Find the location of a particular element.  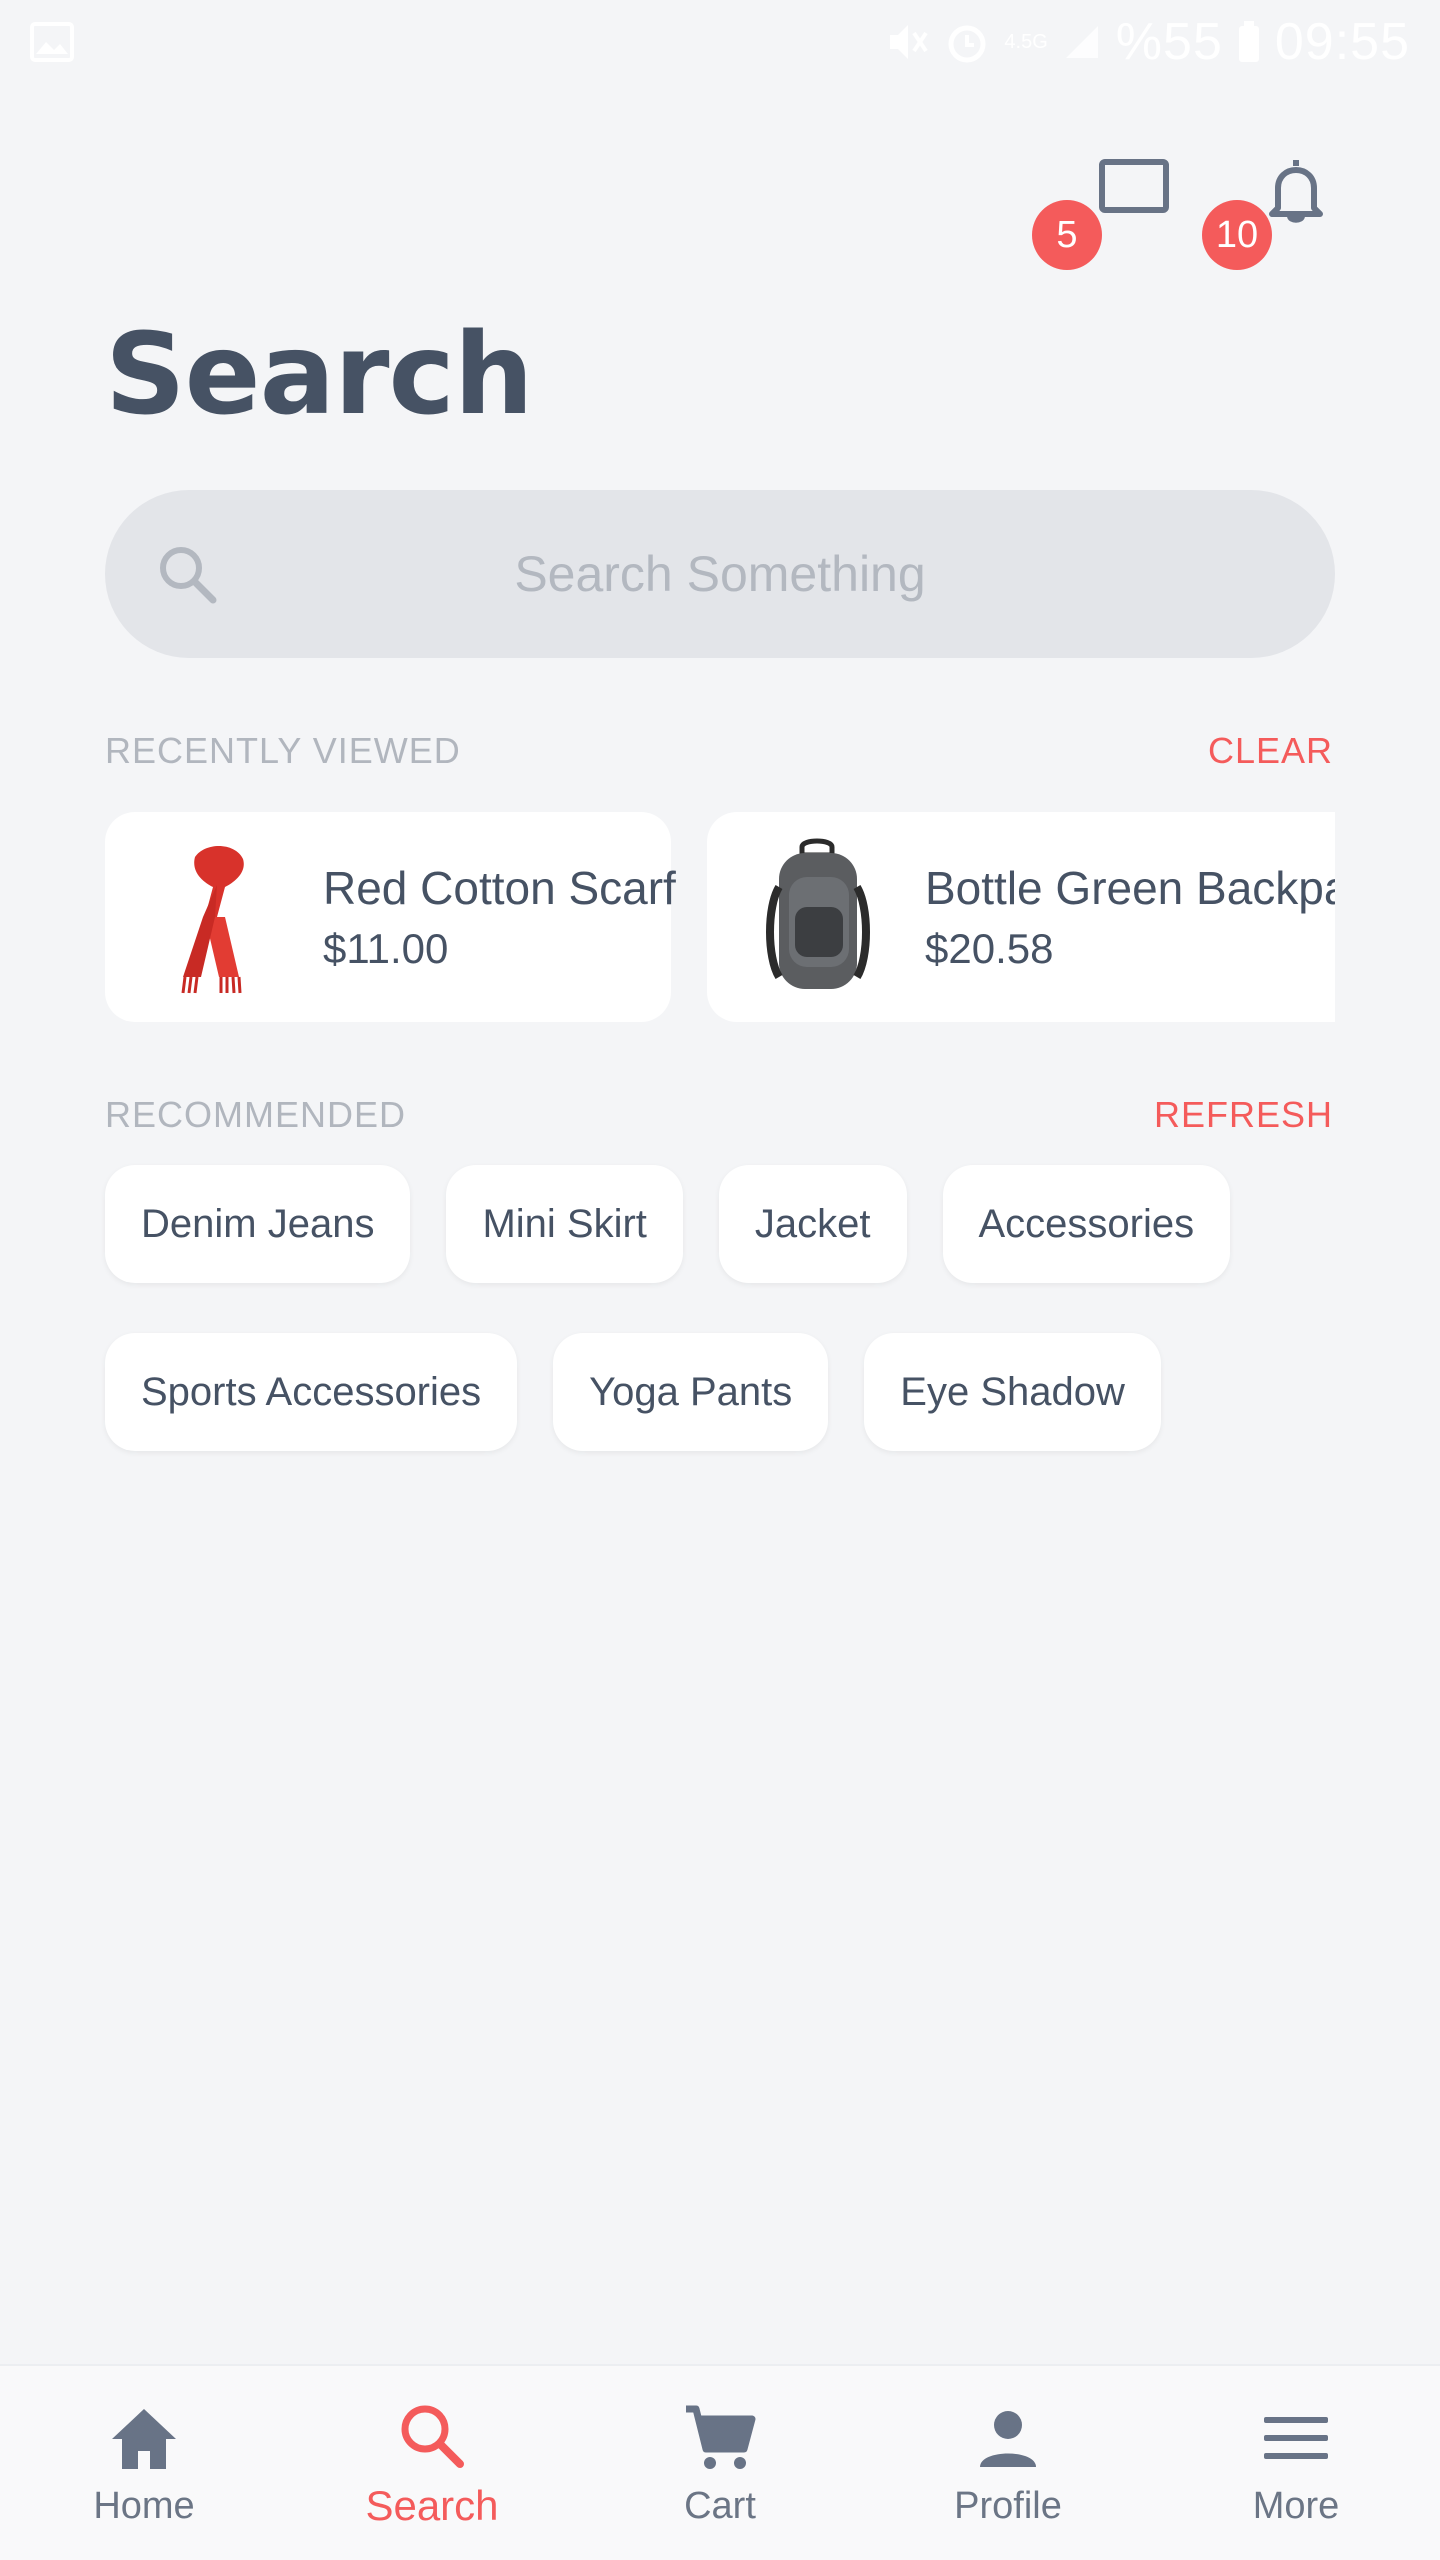

battery-percent: %55 is located at coordinates (1169, 42).